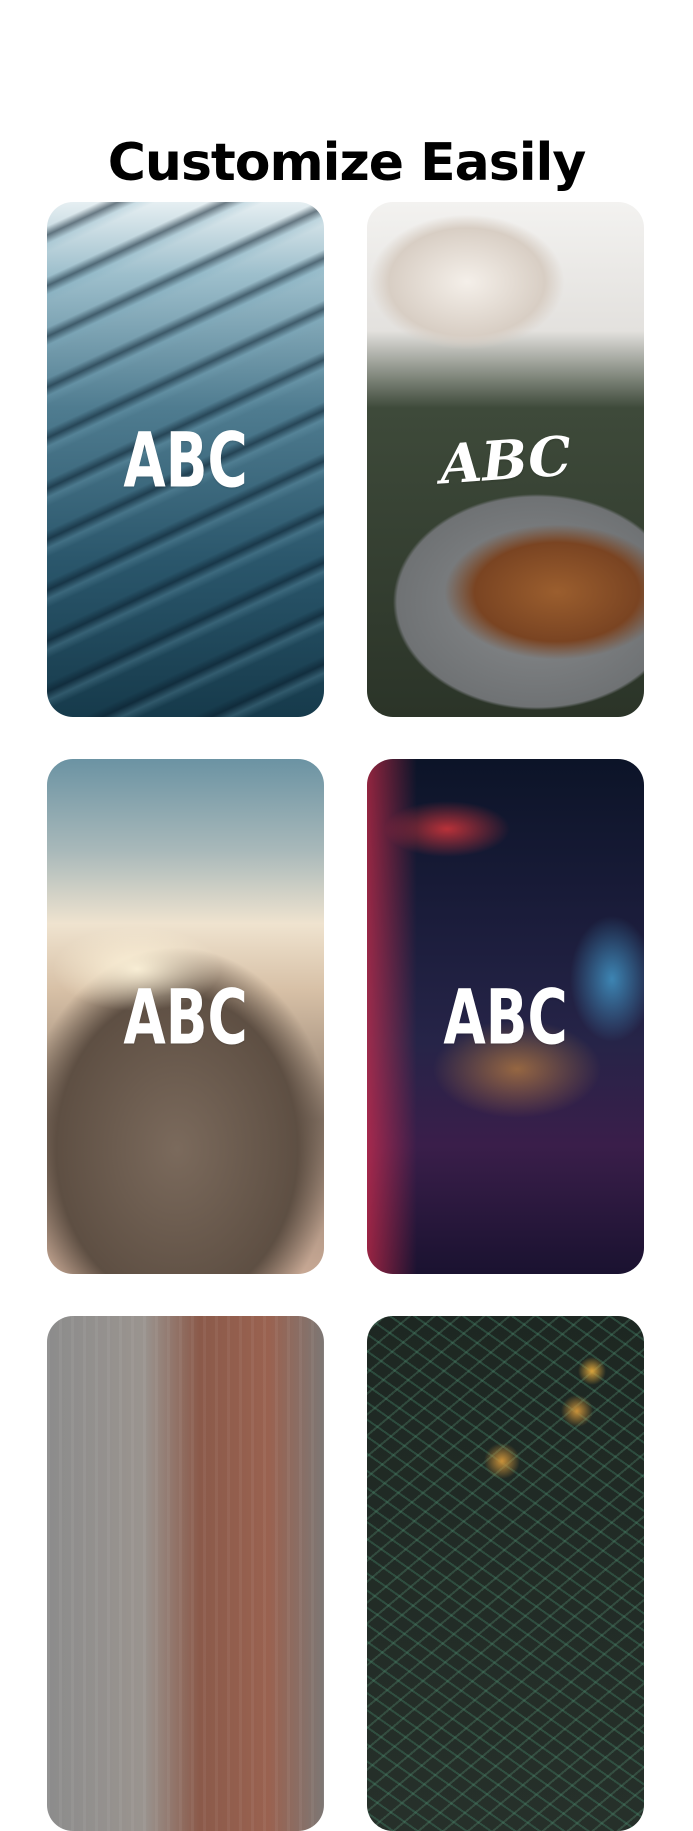 The width and height of the screenshot is (693, 1831). I want to click on template-card-rainy-window, so click(185, 1573).